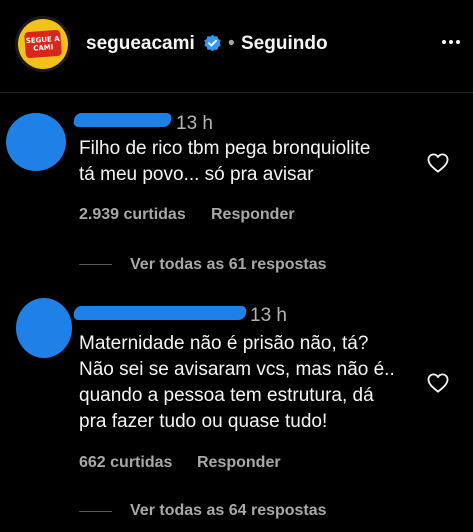 Image resolution: width=473 pixels, height=532 pixels. I want to click on comment-text-line: Maternidade não é prisão não, tá?, so click(224, 343).